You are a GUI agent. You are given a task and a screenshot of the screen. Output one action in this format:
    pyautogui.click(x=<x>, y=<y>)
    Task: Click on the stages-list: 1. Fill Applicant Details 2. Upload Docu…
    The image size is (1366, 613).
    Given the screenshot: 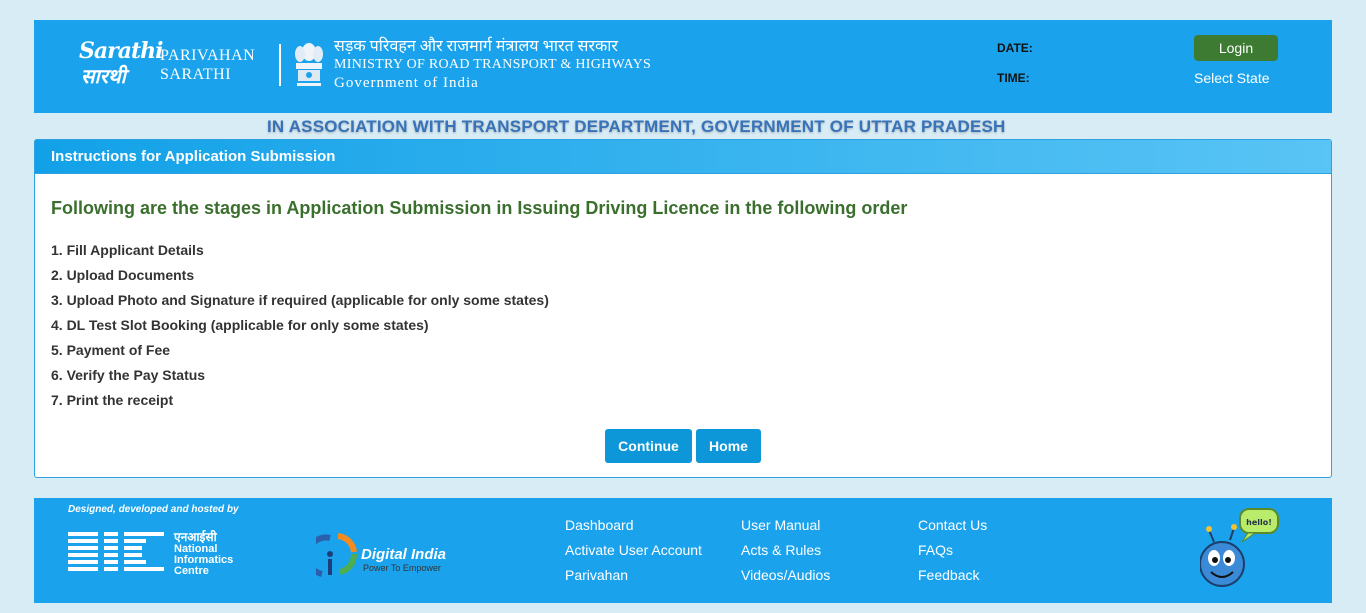 What is the action you would take?
    pyautogui.click(x=300, y=328)
    